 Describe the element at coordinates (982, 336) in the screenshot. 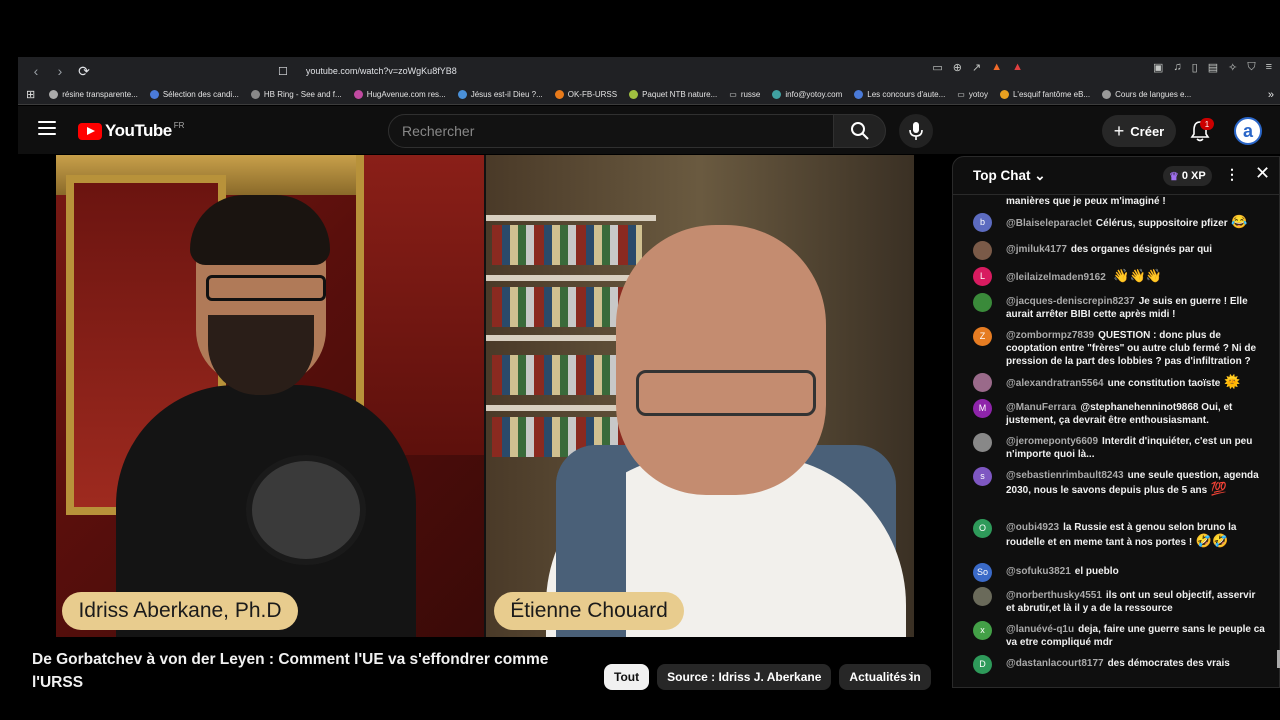

I see `chat-avatar: Z` at that location.